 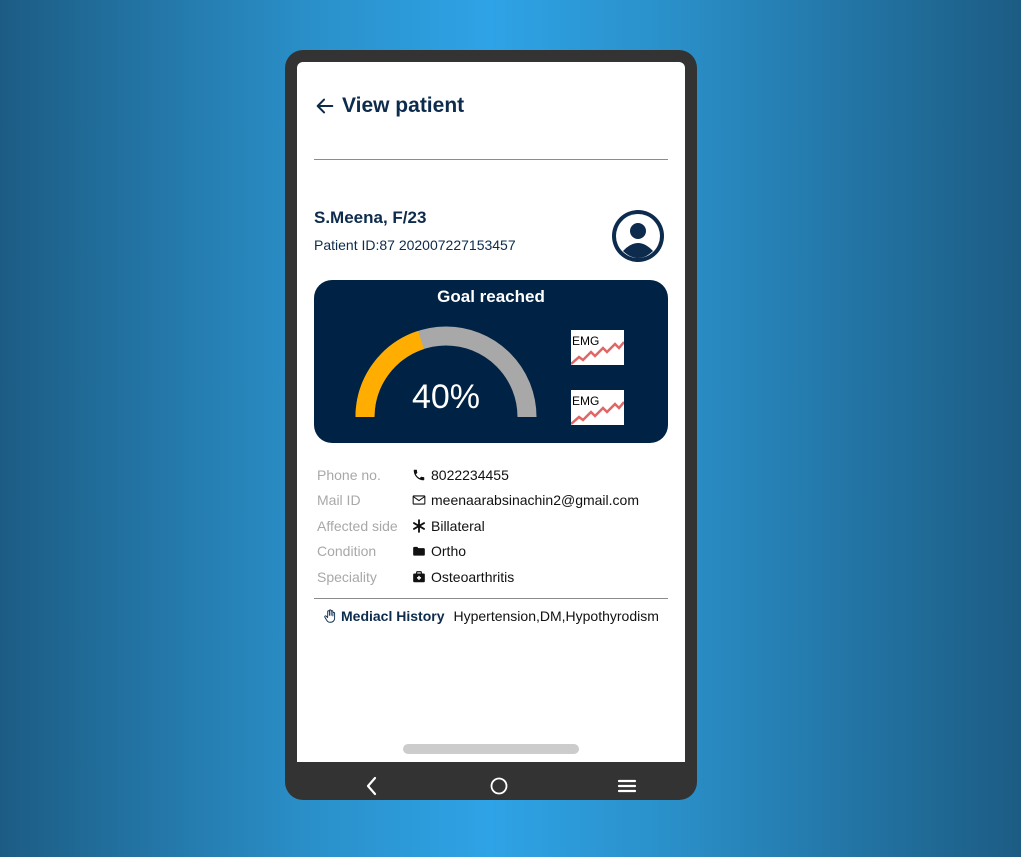 What do you see at coordinates (556, 616) in the screenshot?
I see `medical-history-value: Hypertension,DM,Hypothyrodism` at bounding box center [556, 616].